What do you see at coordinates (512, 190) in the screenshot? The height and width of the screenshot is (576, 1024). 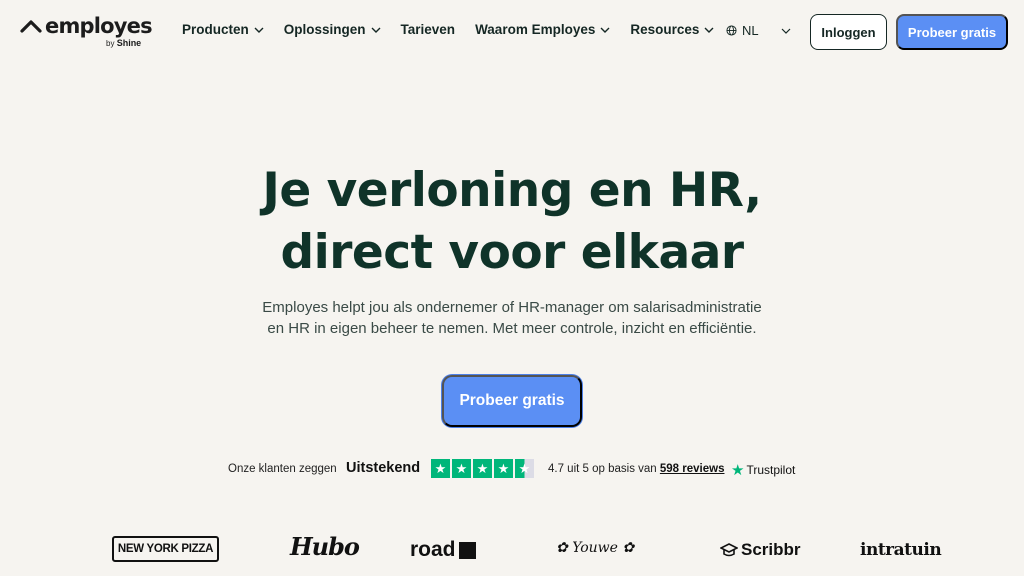 I see `hero-title-line1: Je verloning en HR,` at bounding box center [512, 190].